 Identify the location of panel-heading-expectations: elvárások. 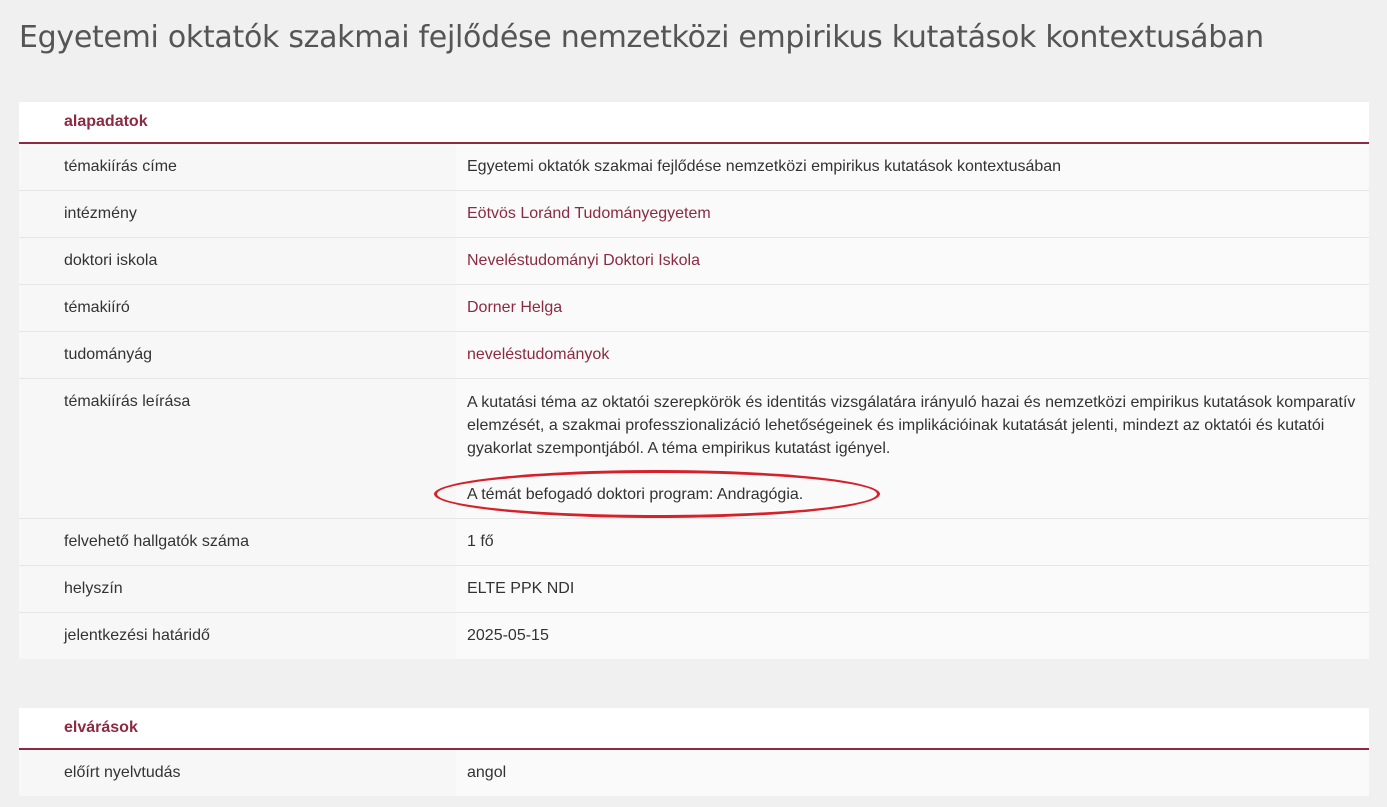
(694, 729).